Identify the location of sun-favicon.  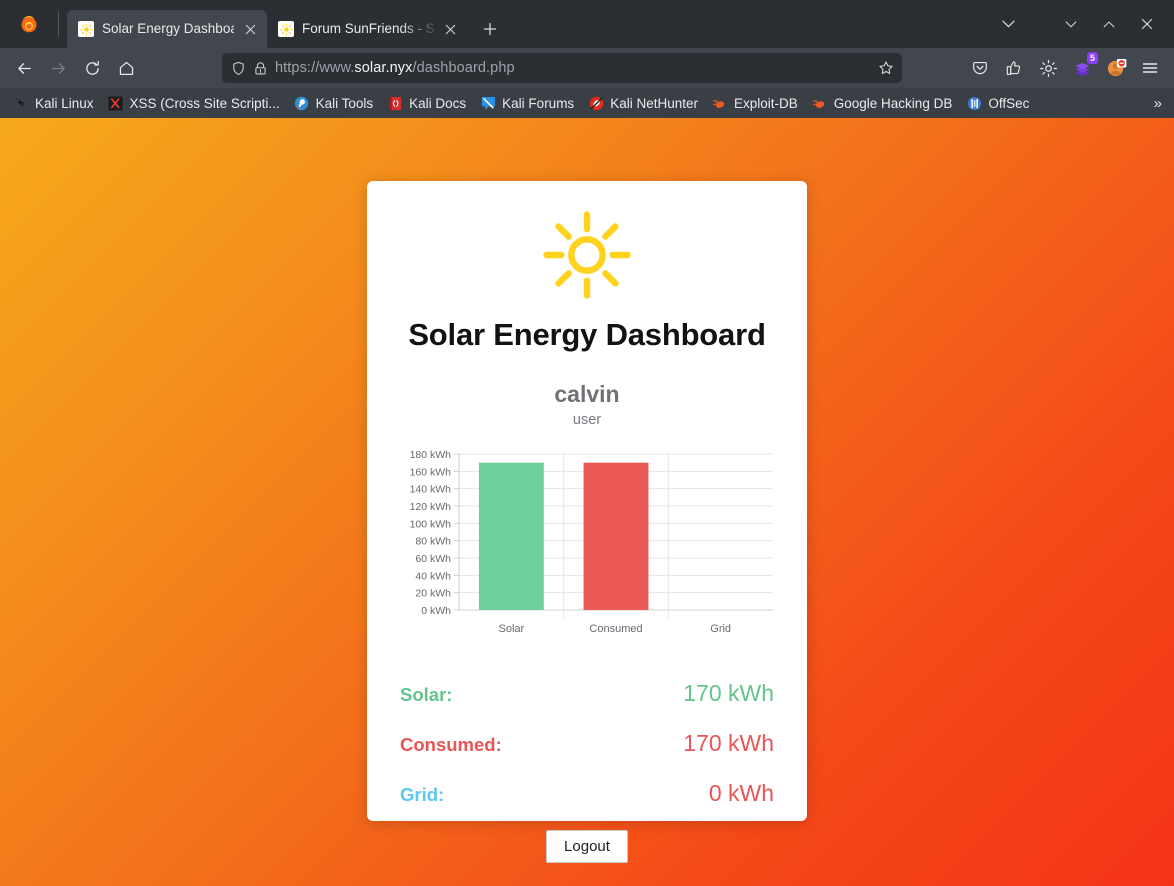
(286, 29).